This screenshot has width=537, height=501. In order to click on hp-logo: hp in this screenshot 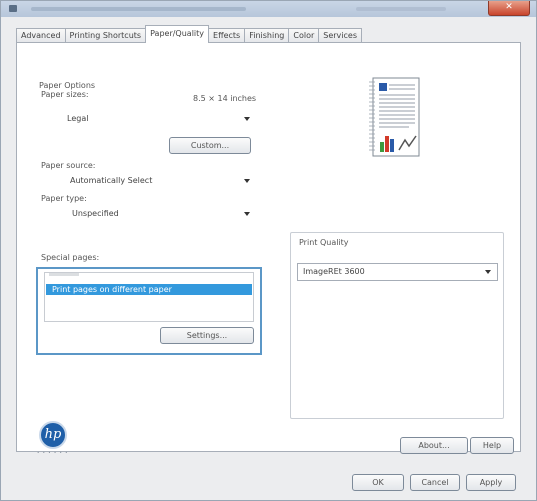, I will do `click(53, 435)`.